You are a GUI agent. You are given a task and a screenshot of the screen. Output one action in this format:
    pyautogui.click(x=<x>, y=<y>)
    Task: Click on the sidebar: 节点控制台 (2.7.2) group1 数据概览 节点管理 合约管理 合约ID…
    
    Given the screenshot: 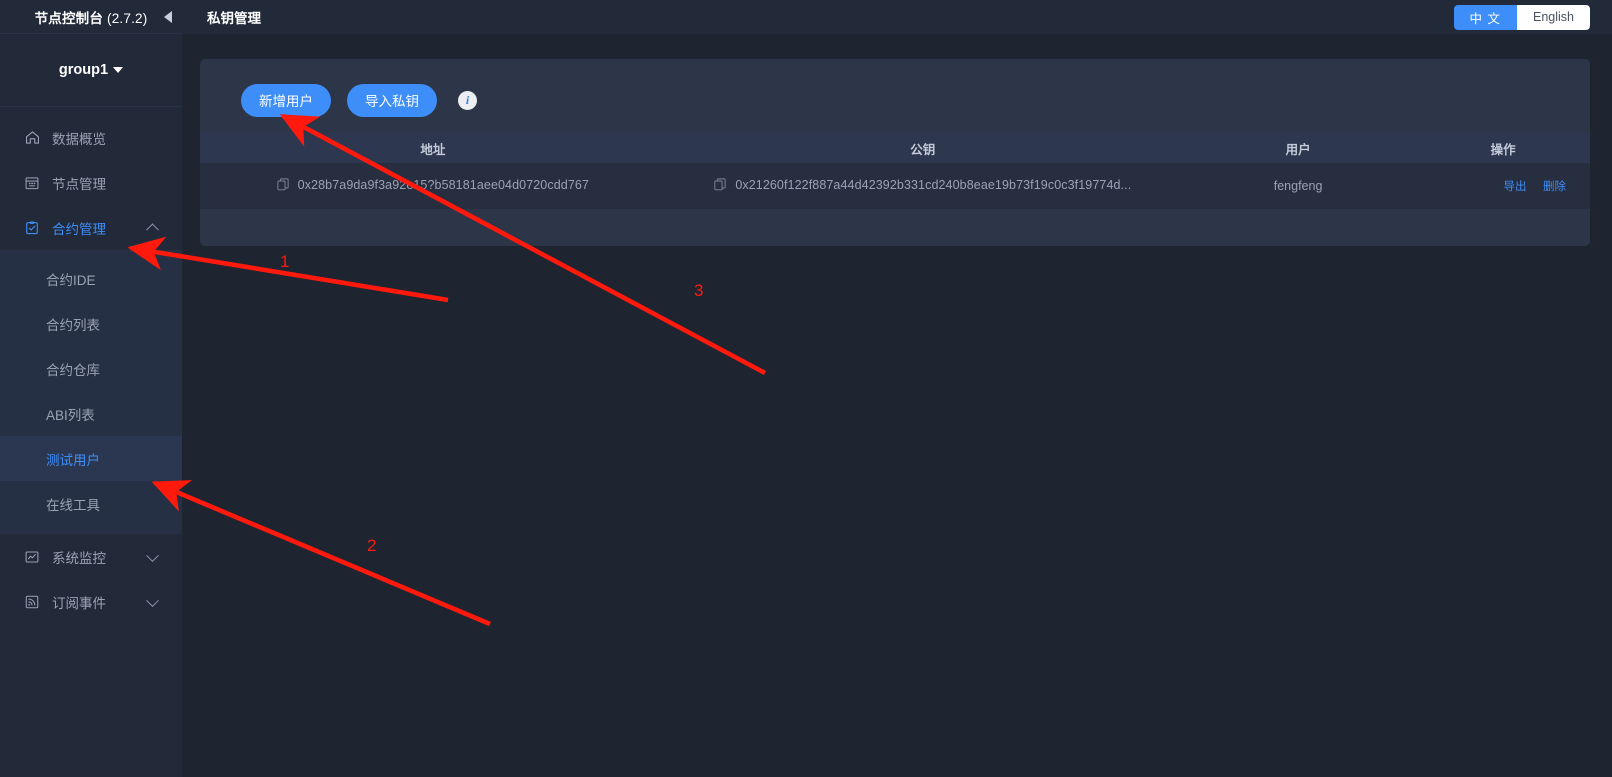 What is the action you would take?
    pyautogui.click(x=91, y=388)
    